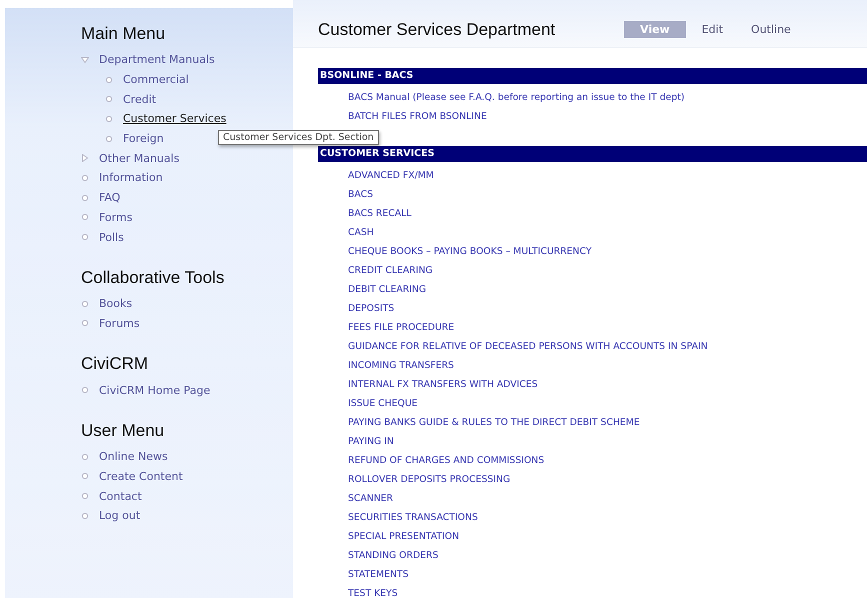 The image size is (867, 598). What do you see at coordinates (771, 29) in the screenshot?
I see `tab: Outline` at bounding box center [771, 29].